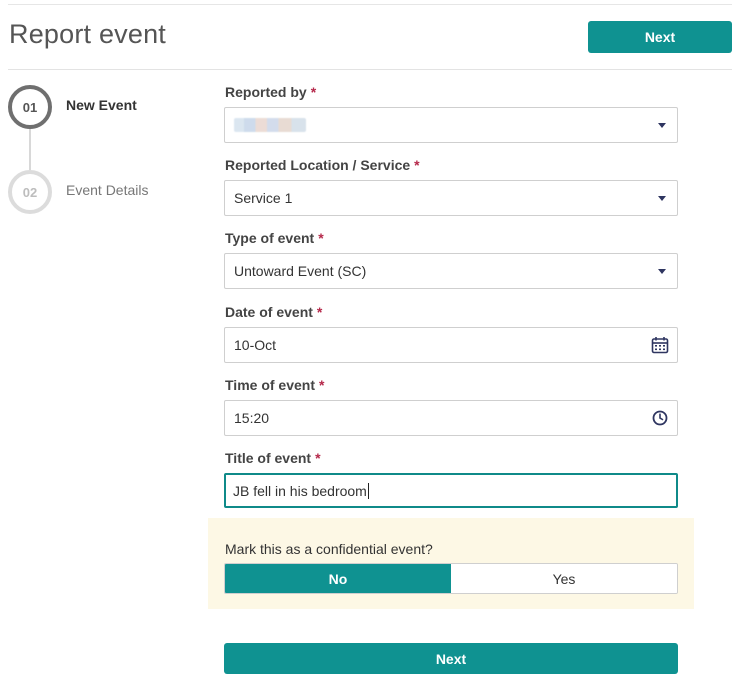  I want to click on event-type-label-text: Type of event, so click(270, 238).